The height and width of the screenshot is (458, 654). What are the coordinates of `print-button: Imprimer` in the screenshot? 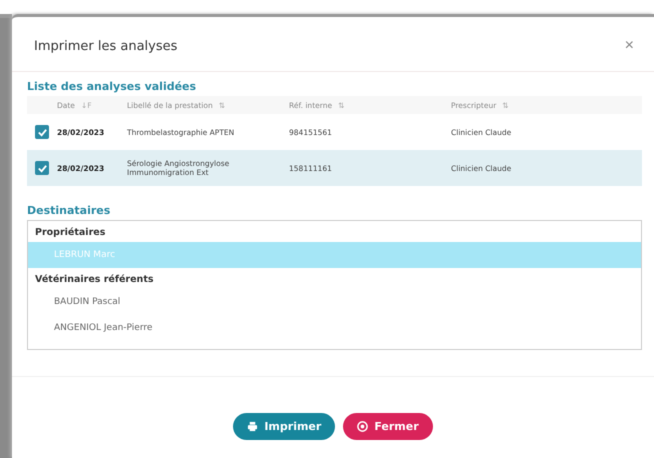 It's located at (284, 426).